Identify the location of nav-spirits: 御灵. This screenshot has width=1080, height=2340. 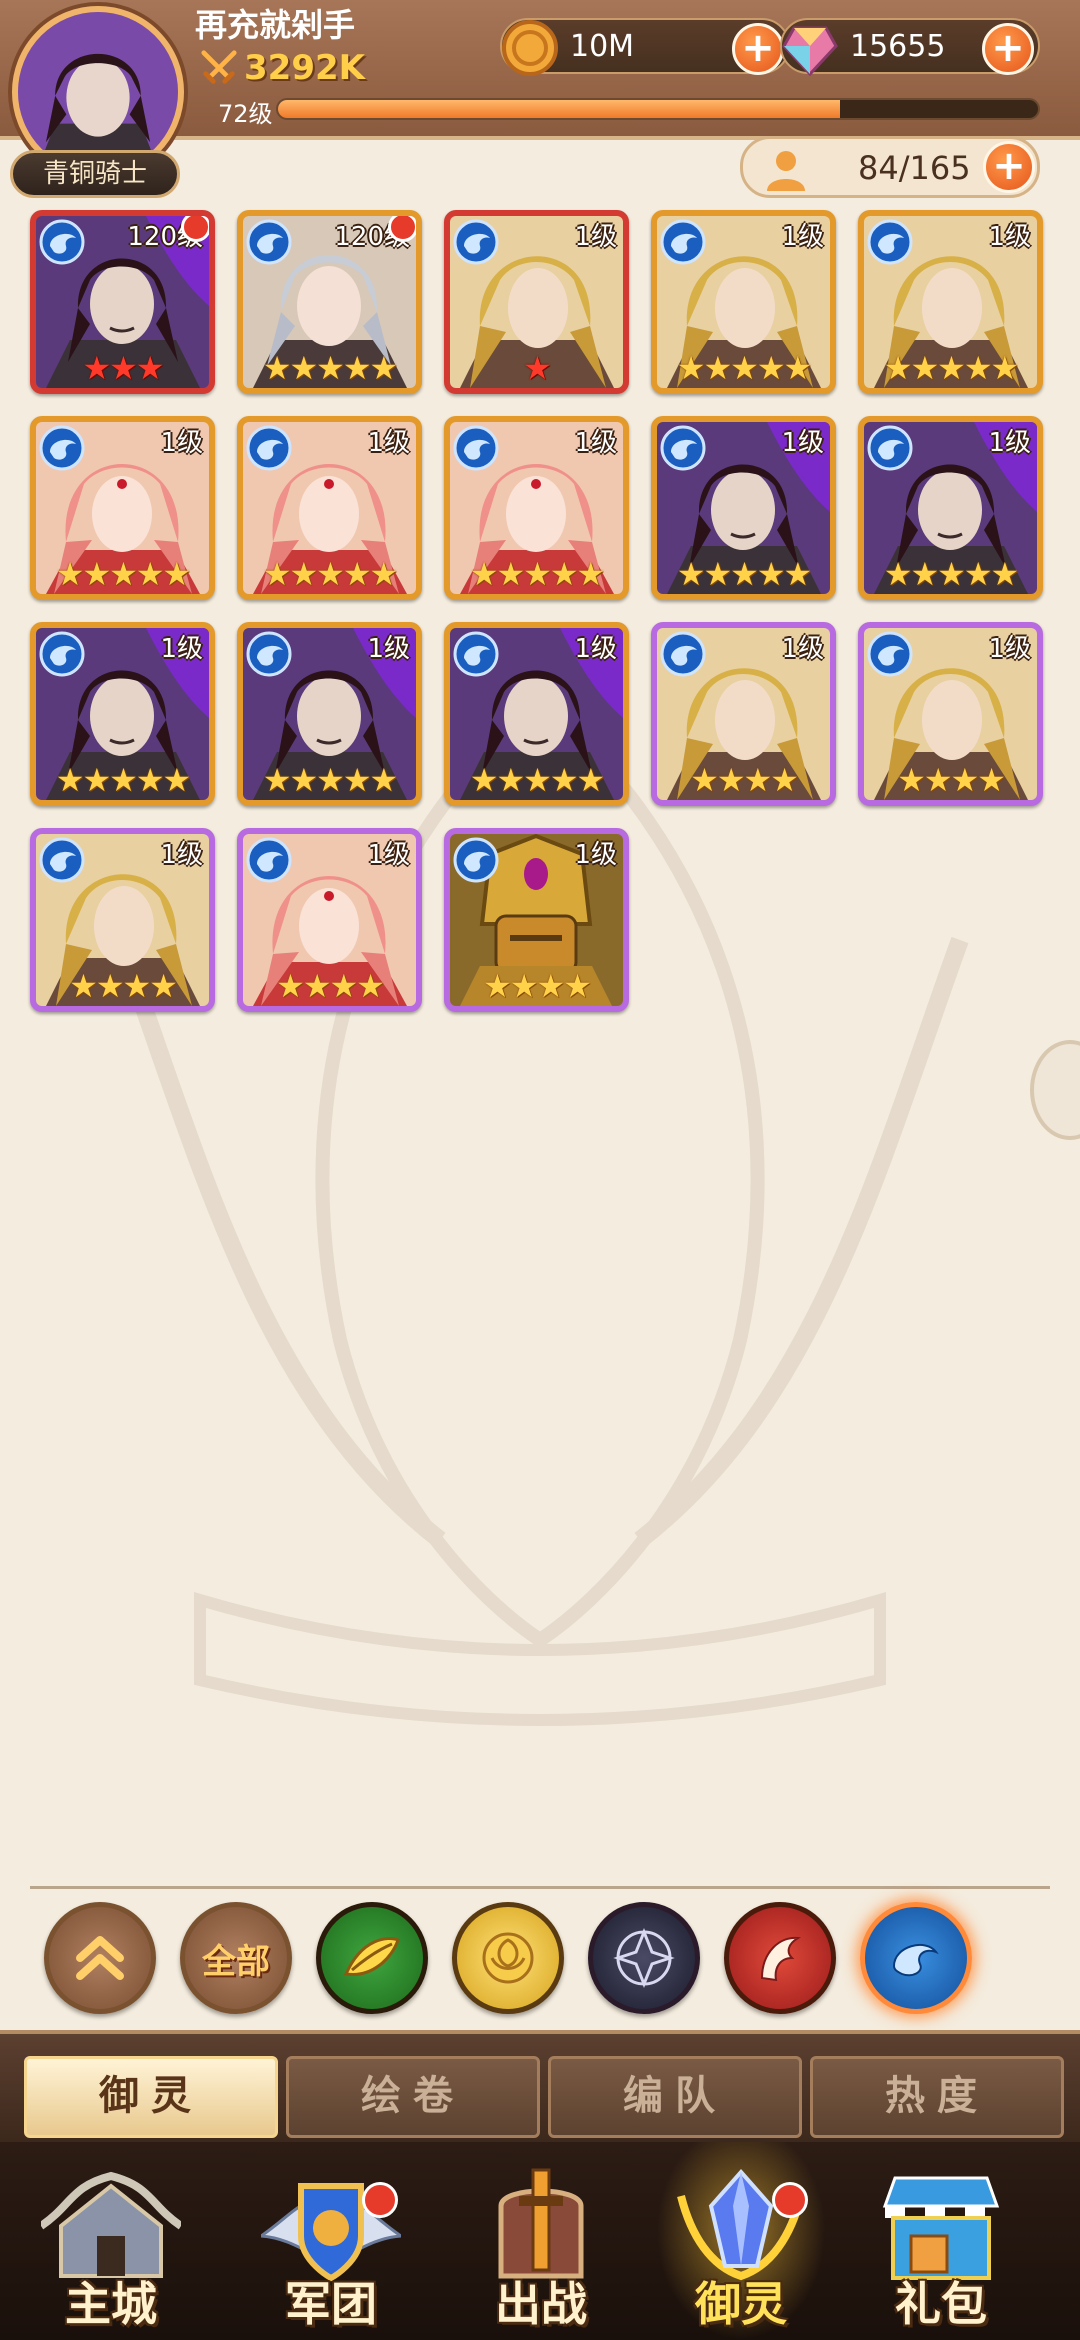
(741, 2241).